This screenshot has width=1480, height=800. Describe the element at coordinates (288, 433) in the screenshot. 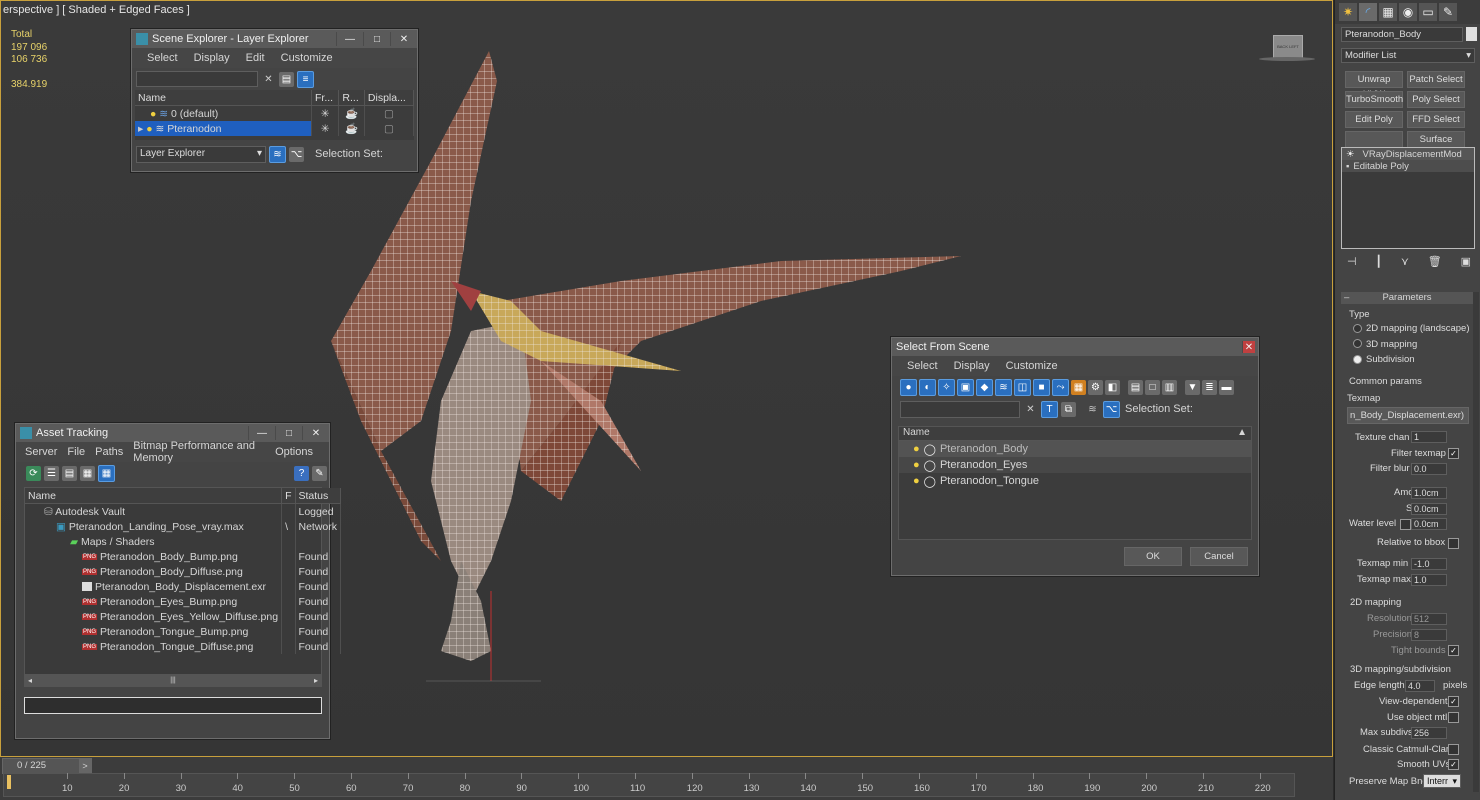

I see `maximize-icon: □` at that location.